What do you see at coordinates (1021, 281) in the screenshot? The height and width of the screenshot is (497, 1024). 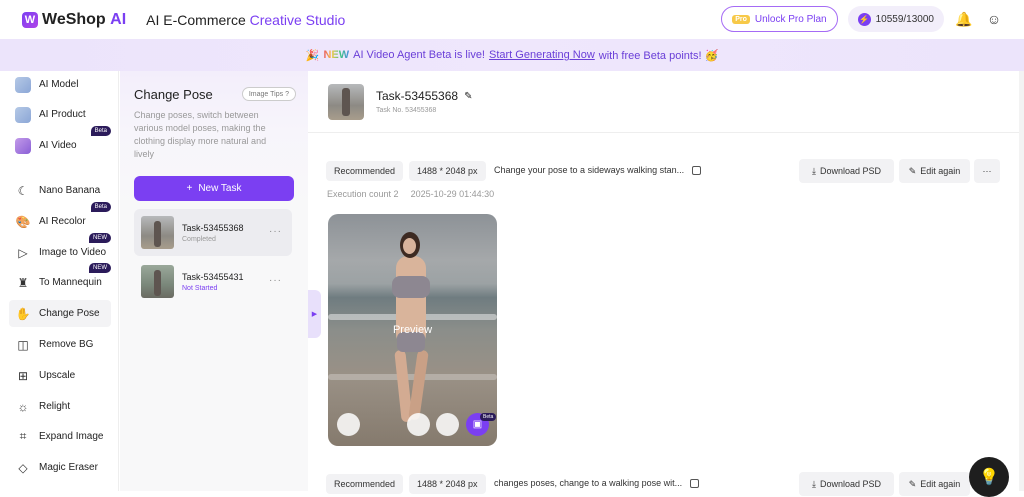 I see `scrollbar` at bounding box center [1021, 281].